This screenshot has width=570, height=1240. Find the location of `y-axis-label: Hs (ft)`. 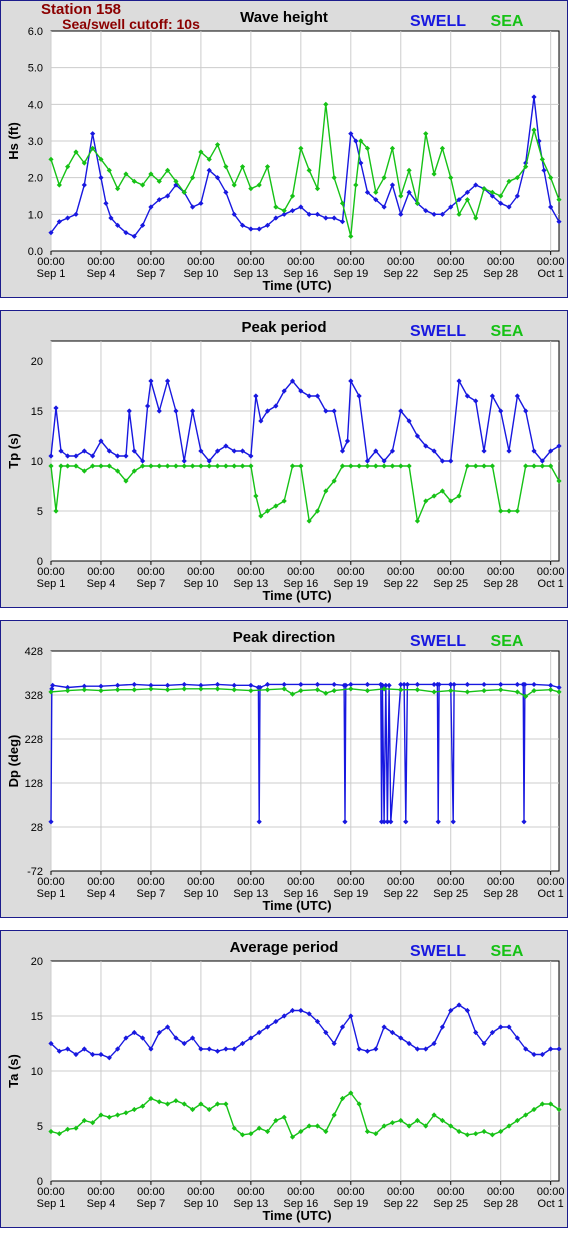

y-axis-label: Hs (ft) is located at coordinates (13, 141).